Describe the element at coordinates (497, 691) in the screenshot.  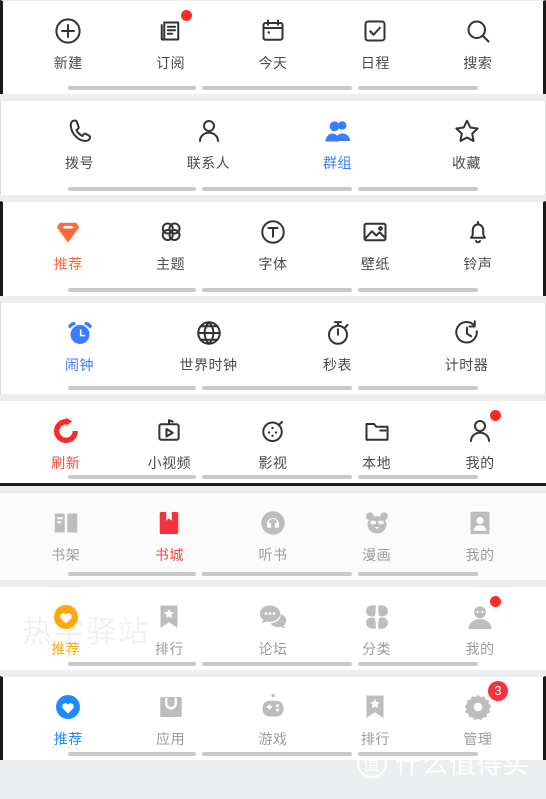
I see `notification-count-badge: 3` at that location.